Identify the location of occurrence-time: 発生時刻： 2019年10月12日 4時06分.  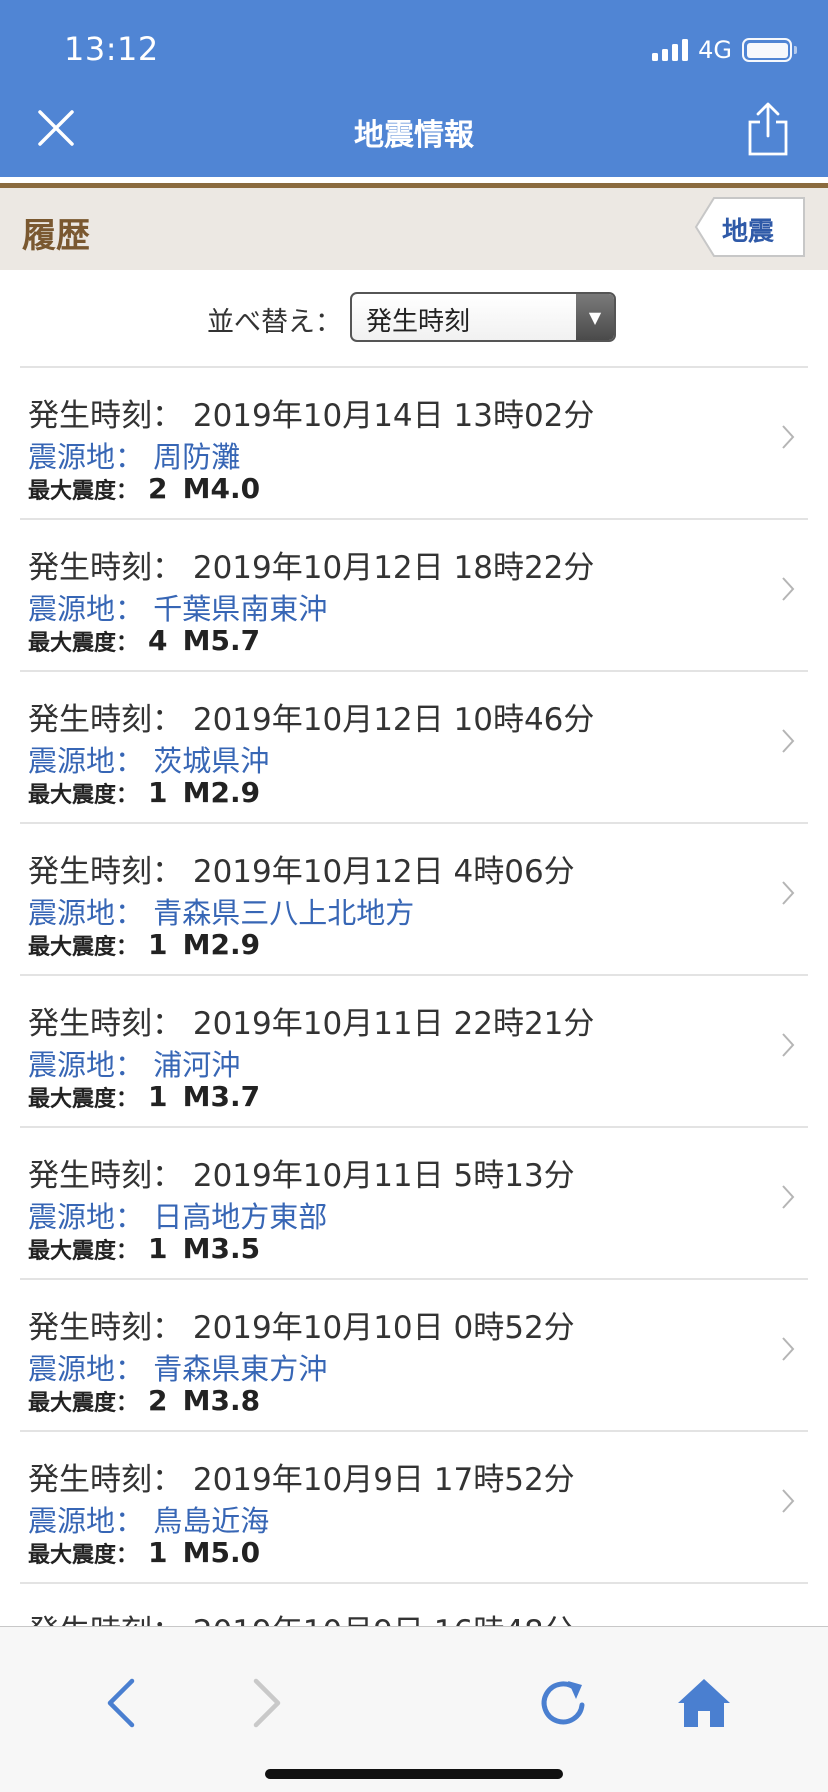
(301, 872).